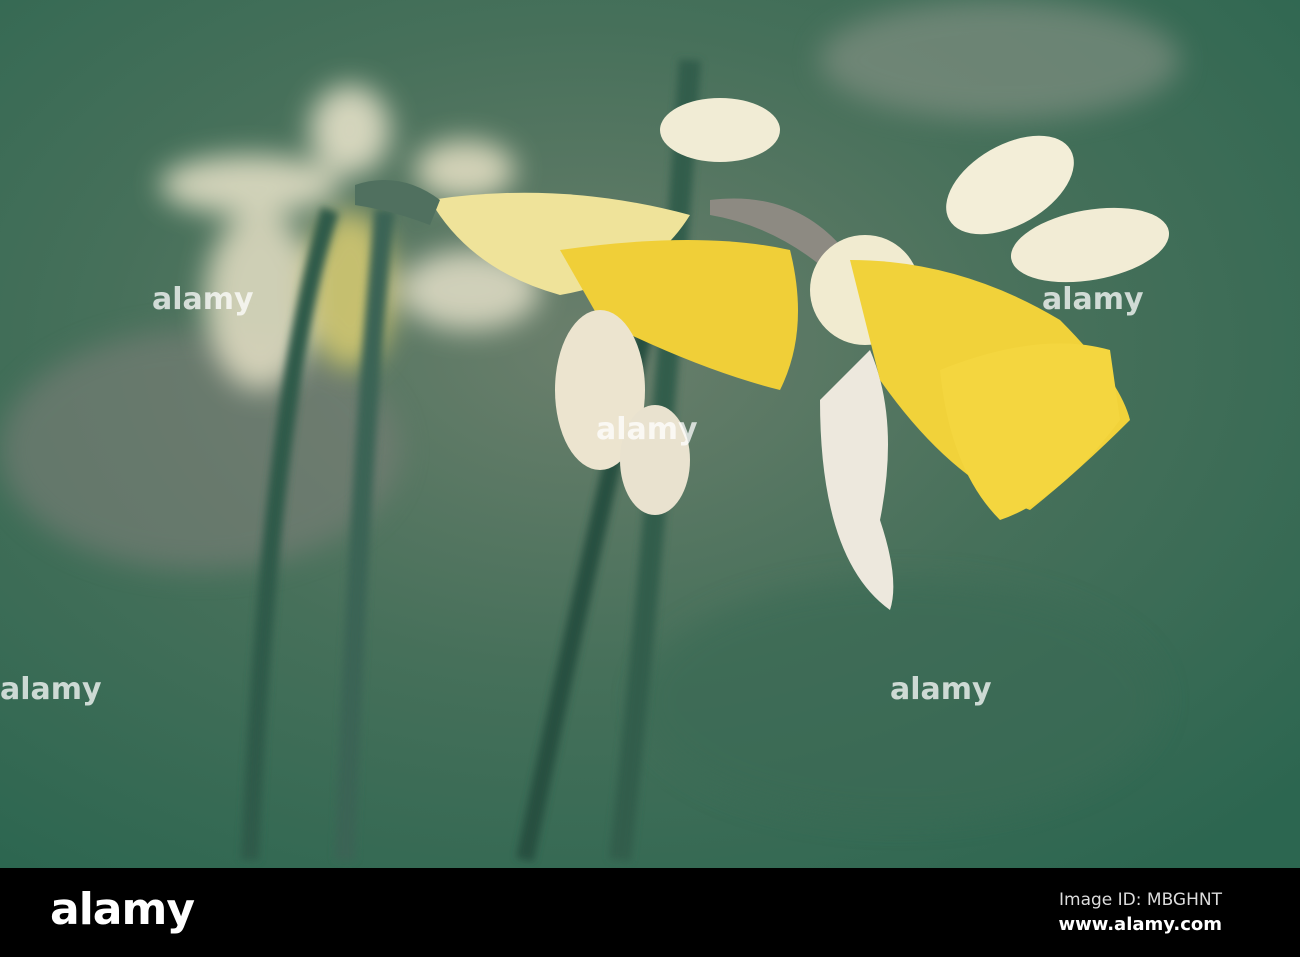  What do you see at coordinates (122, 909) in the screenshot?
I see `alamy-logo: alamy` at bounding box center [122, 909].